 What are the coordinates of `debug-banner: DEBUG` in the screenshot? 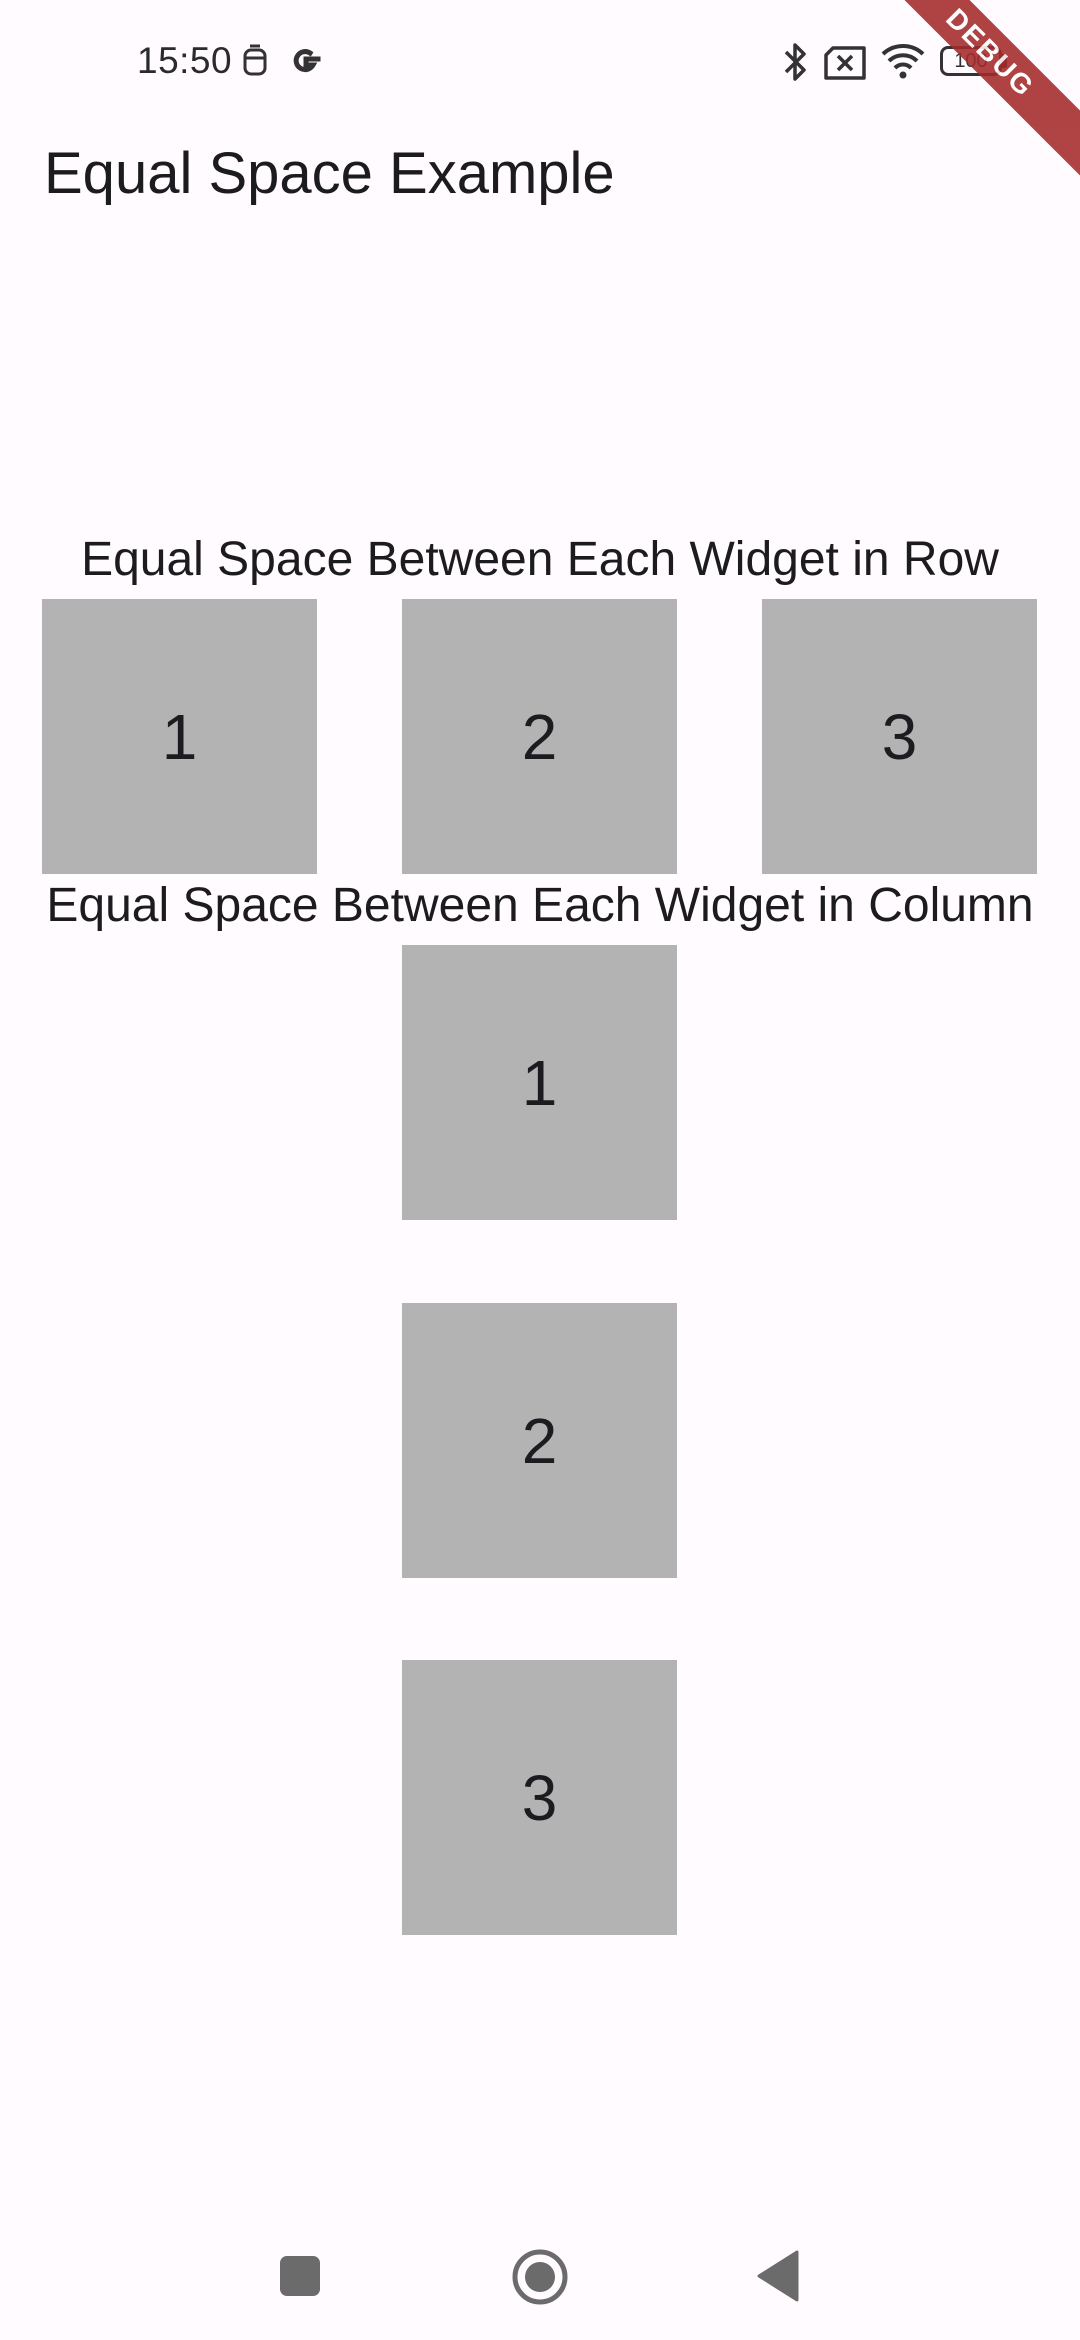 It's located at (966, 95).